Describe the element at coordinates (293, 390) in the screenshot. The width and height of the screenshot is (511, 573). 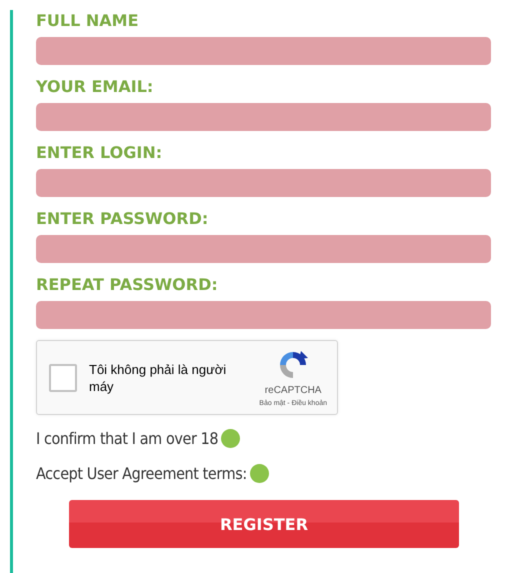
I see `captcha-brand: reCAPTCHA` at that location.